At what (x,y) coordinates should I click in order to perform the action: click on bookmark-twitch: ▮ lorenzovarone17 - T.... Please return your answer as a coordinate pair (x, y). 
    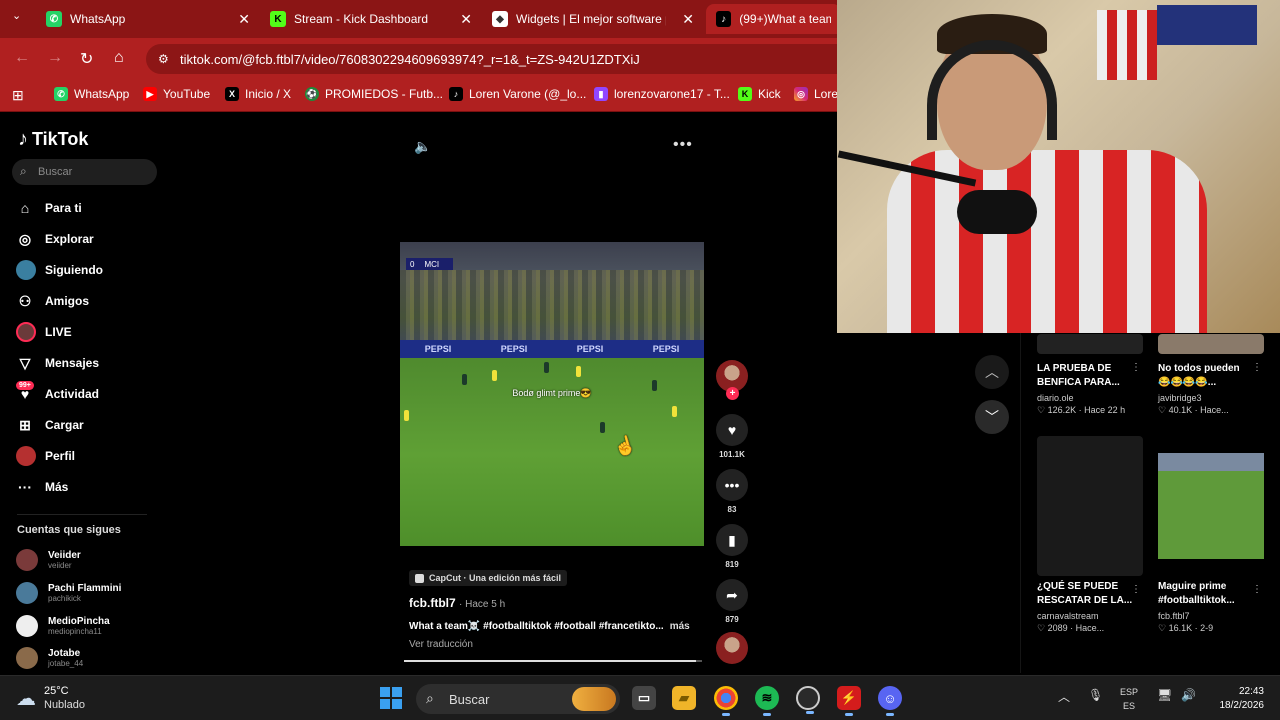
    Looking at the image, I should click on (662, 94).